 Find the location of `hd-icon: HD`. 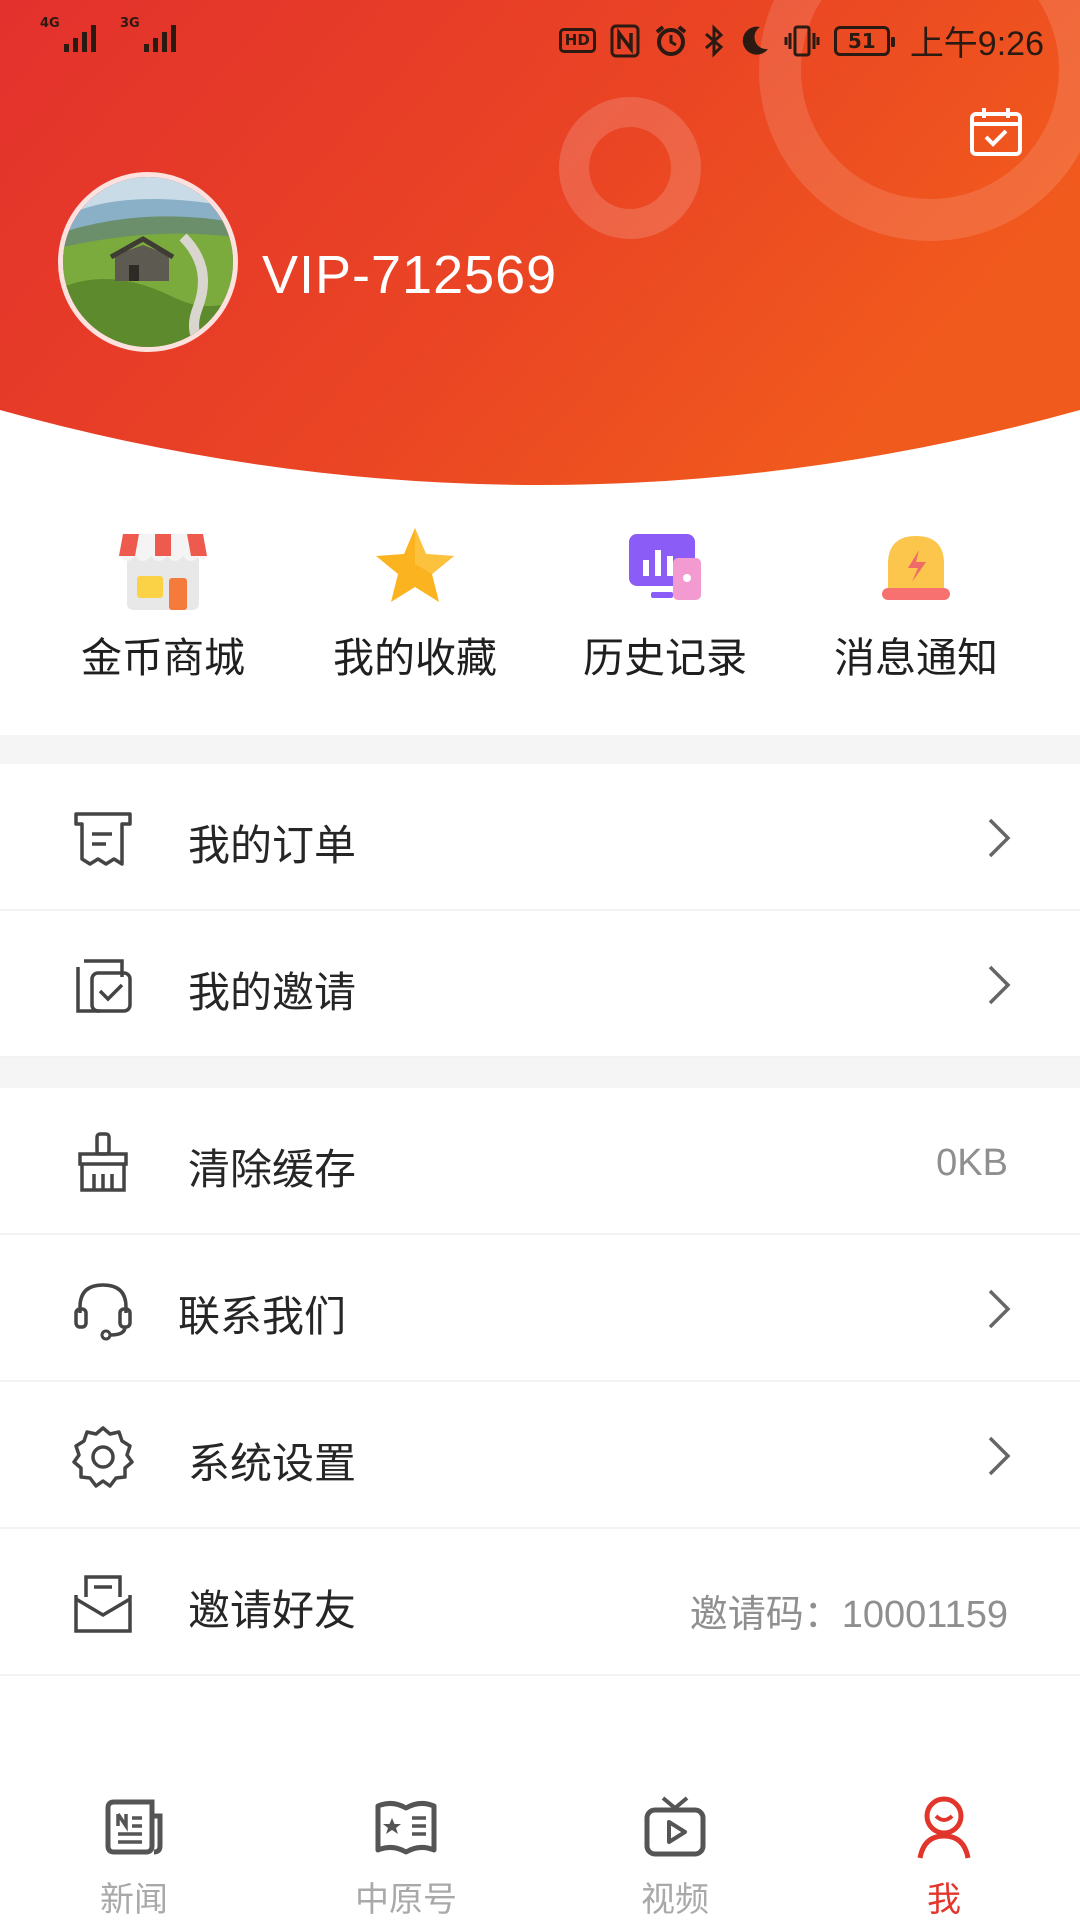

hd-icon: HD is located at coordinates (577, 40).